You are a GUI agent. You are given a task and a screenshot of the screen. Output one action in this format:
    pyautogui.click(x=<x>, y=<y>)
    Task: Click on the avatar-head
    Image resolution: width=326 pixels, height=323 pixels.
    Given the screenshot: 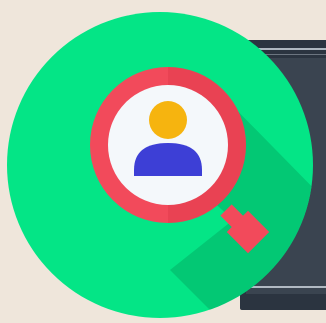 What is the action you would take?
    pyautogui.click(x=168, y=120)
    